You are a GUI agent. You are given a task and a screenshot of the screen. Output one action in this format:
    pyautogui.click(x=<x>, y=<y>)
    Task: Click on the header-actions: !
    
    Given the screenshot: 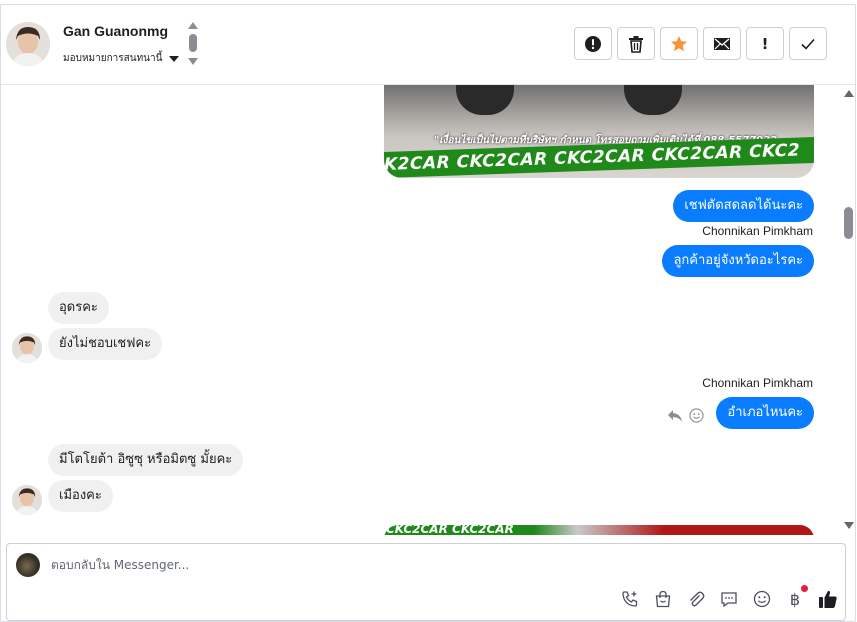 What is the action you would take?
    pyautogui.click(x=700, y=43)
    